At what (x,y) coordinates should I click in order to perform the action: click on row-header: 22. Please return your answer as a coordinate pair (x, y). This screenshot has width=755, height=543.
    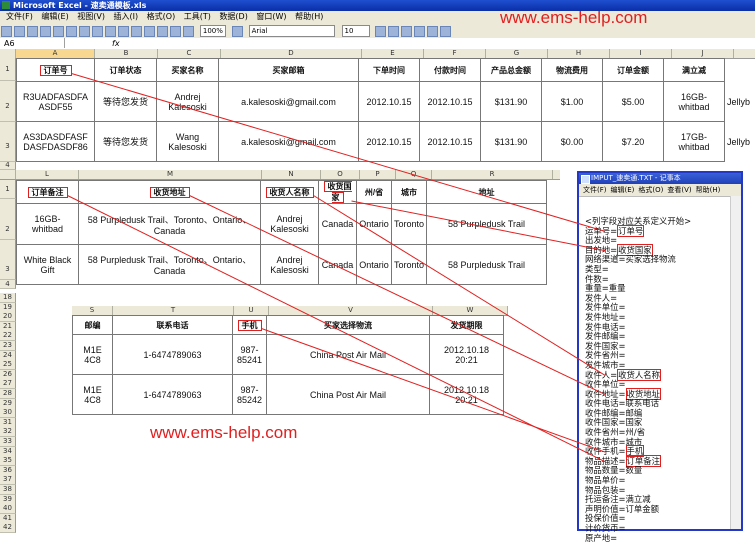
    Looking at the image, I should click on (8, 336).